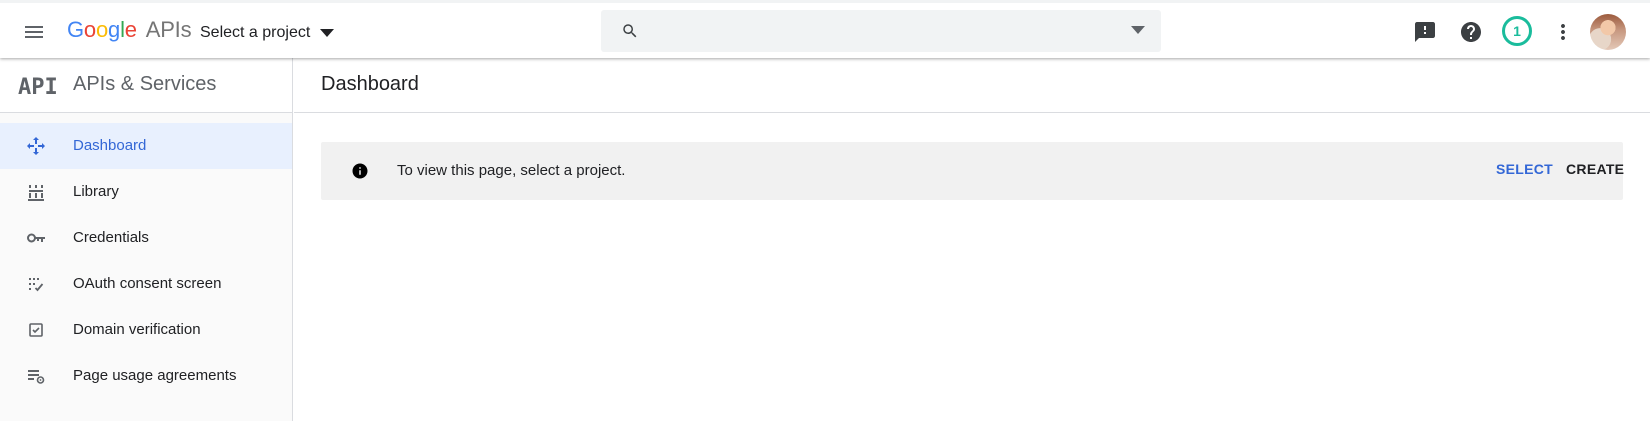  I want to click on sidebar-item-label: Domain verification, so click(137, 329).